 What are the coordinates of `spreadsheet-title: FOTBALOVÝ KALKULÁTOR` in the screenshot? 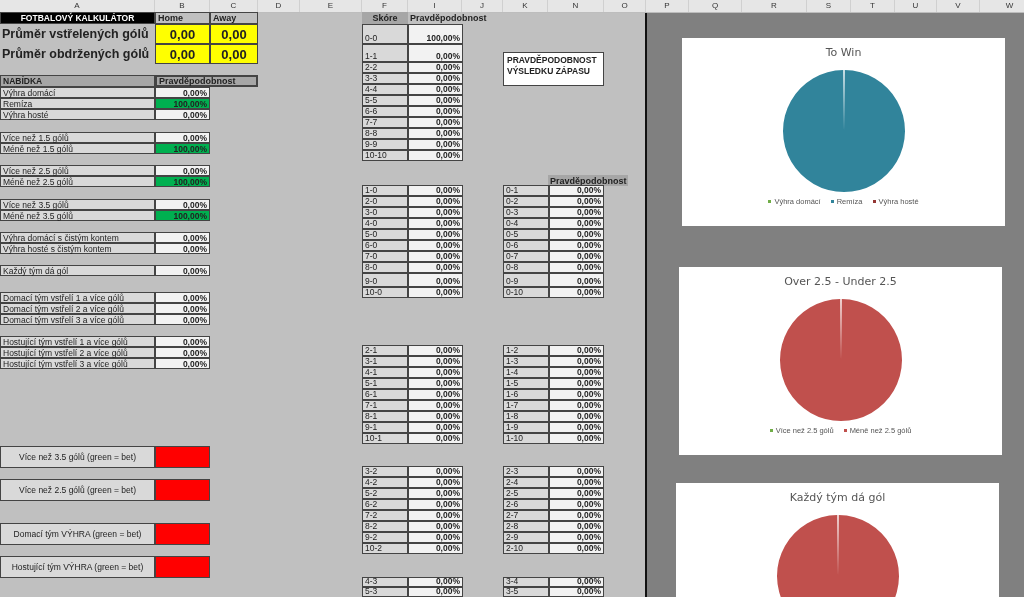 It's located at (77, 18).